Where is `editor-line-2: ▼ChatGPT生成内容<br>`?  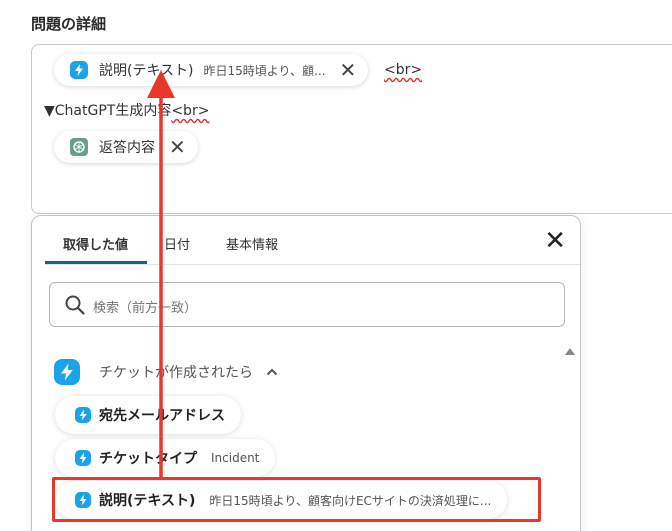
editor-line-2: ▼ChatGPT生成内容<br> is located at coordinates (127, 111).